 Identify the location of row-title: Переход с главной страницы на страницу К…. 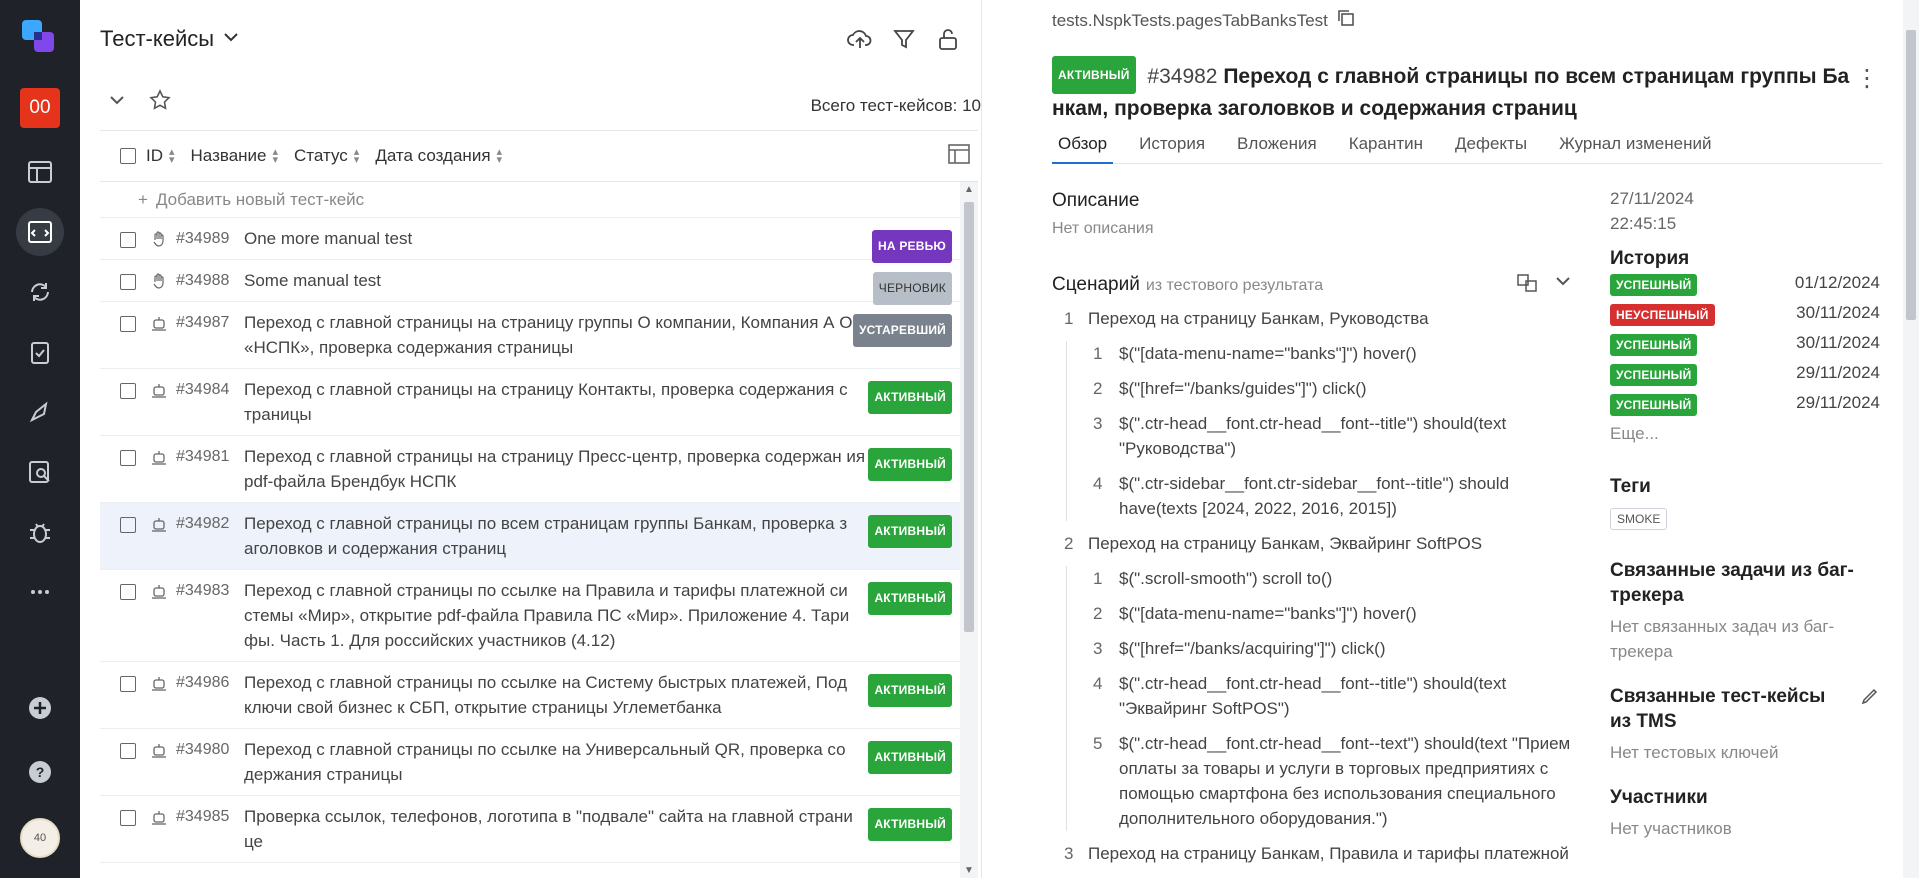
(546, 402).